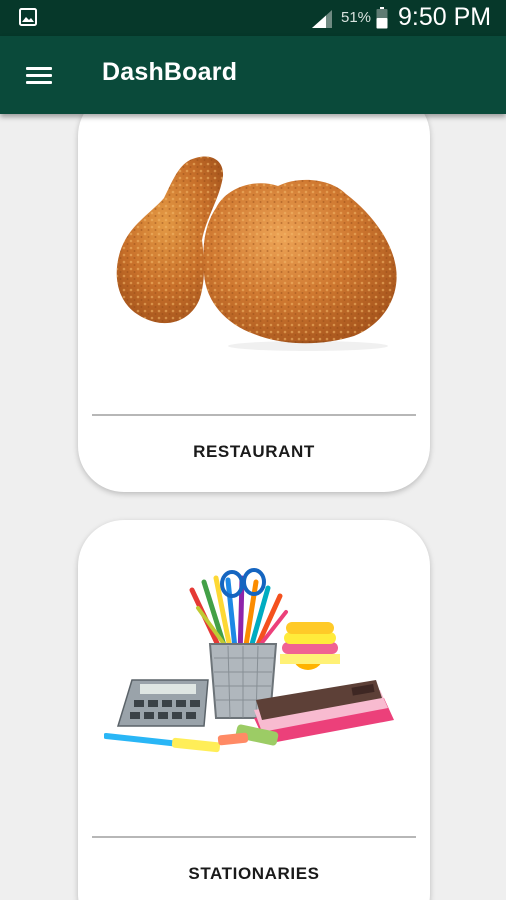 This screenshot has height=900, width=506. What do you see at coordinates (249, 660) in the screenshot?
I see `stationery-supplies-image` at bounding box center [249, 660].